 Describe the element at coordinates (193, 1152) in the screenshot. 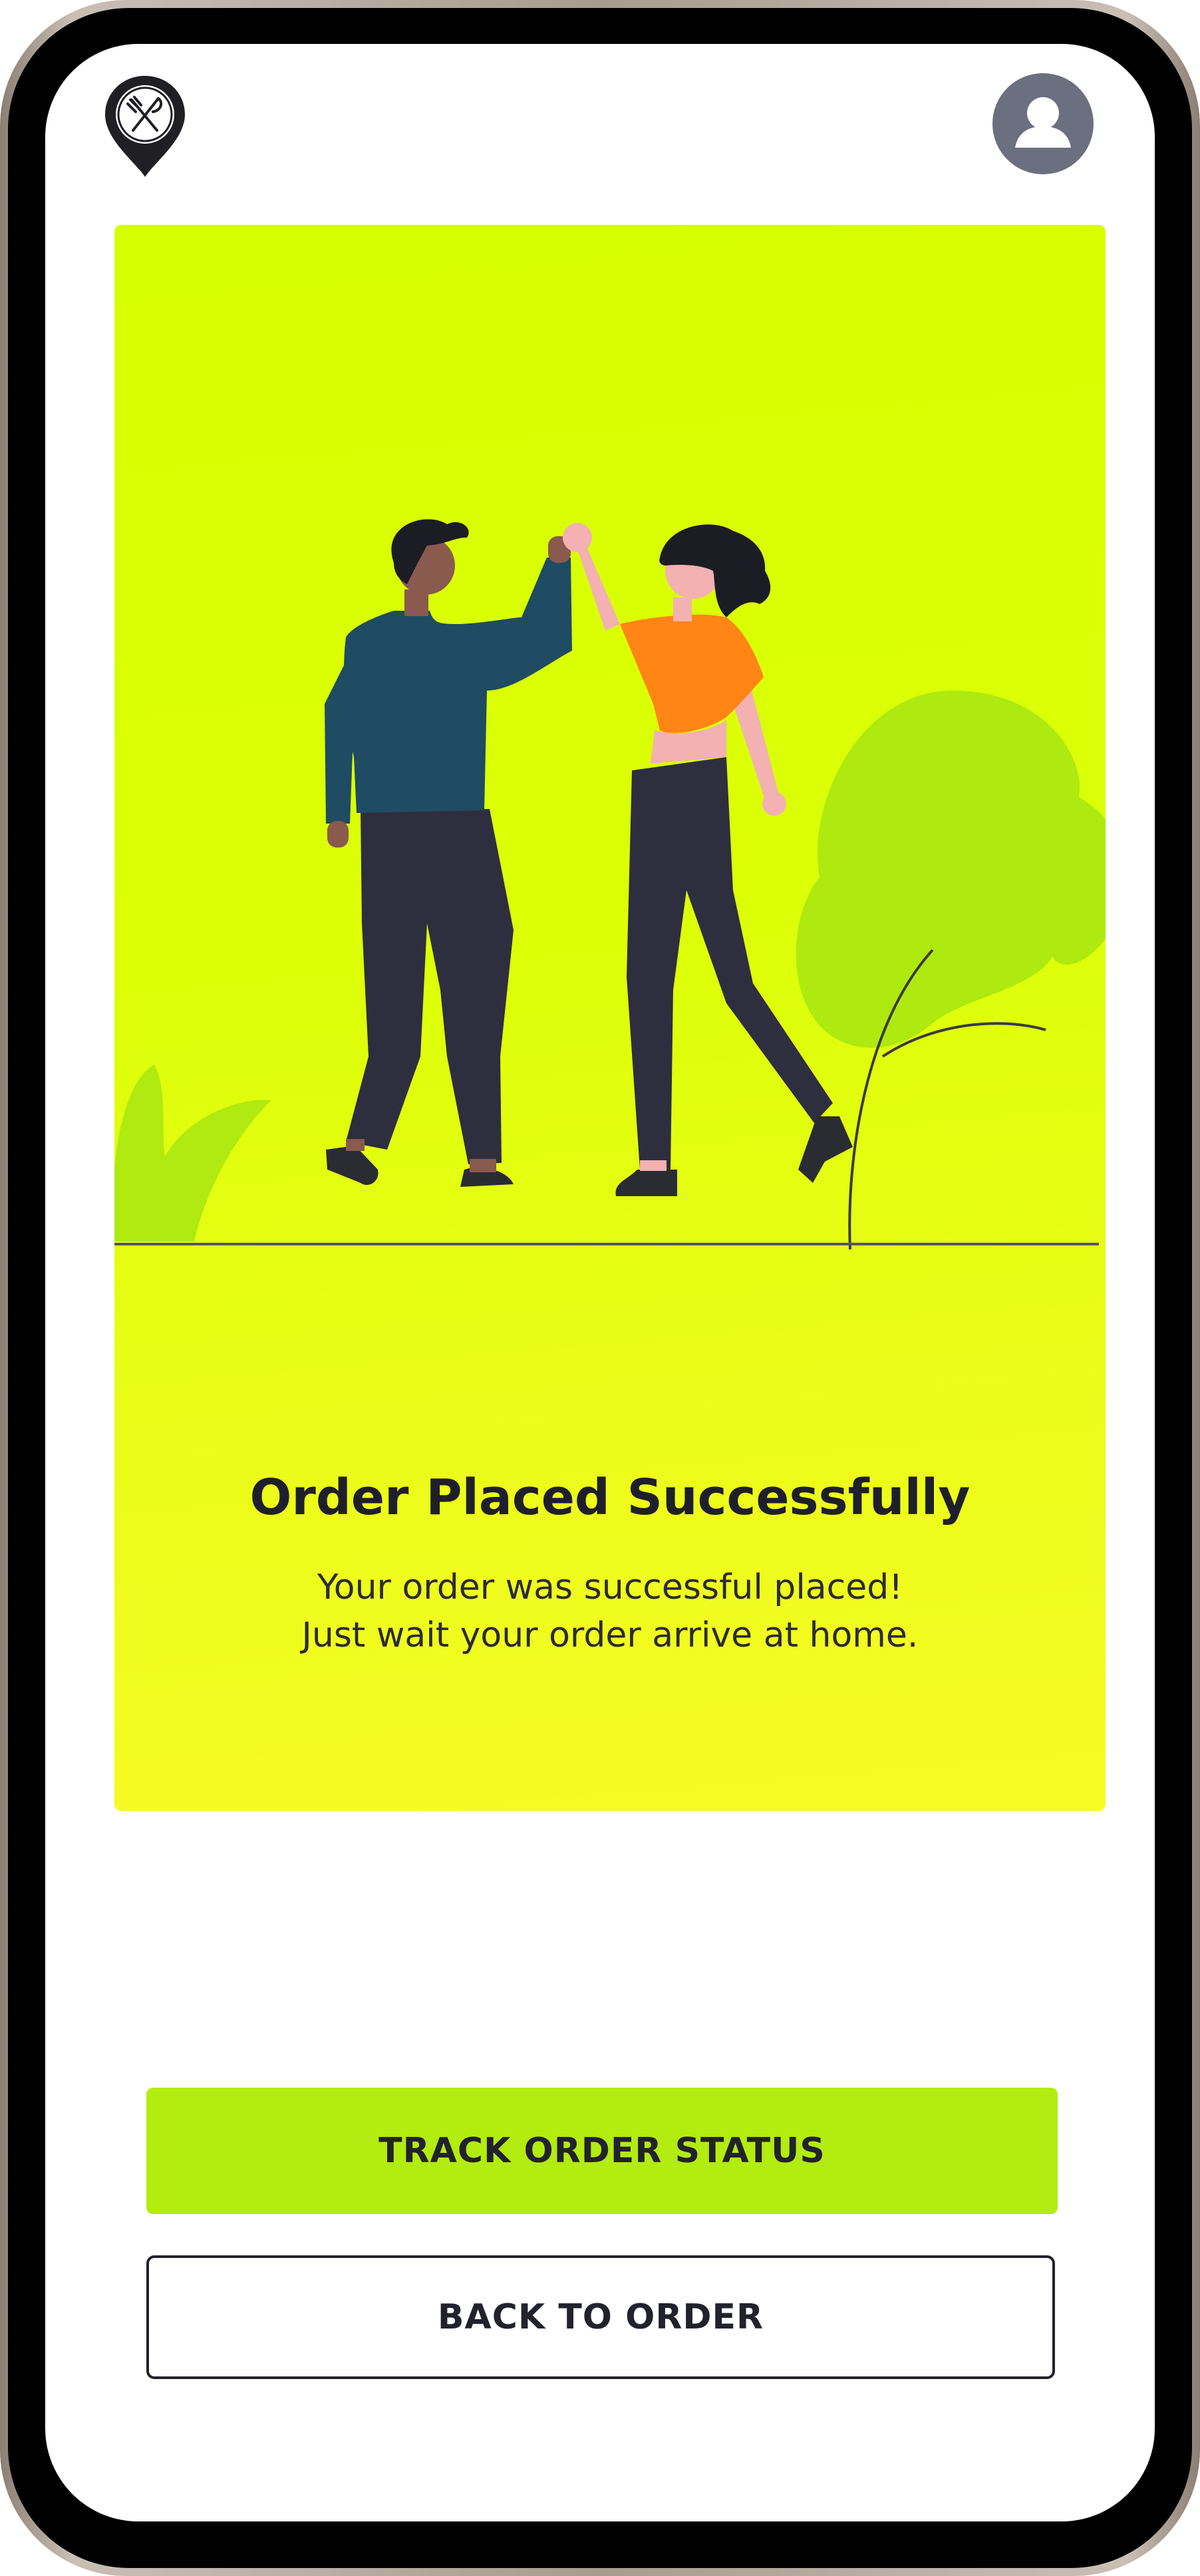

I see `left-plant-shape` at that location.